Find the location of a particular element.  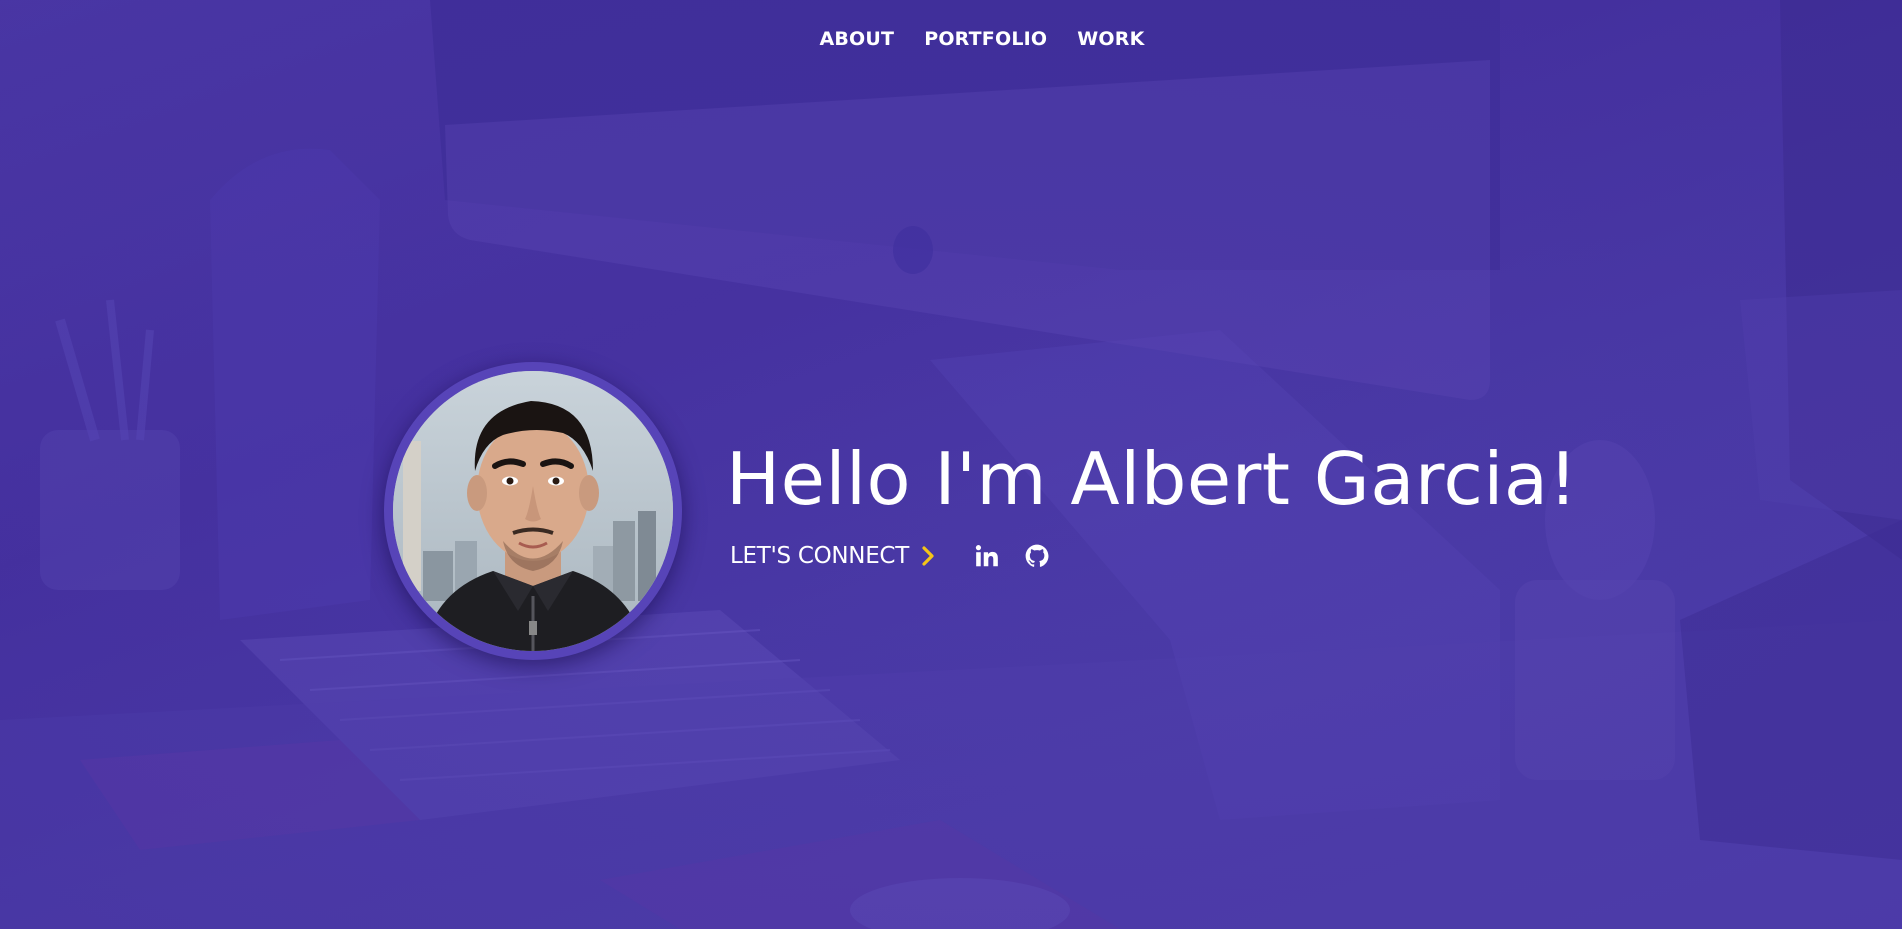

nav-link-portfolio: PORTFOLIO is located at coordinates (985, 39).